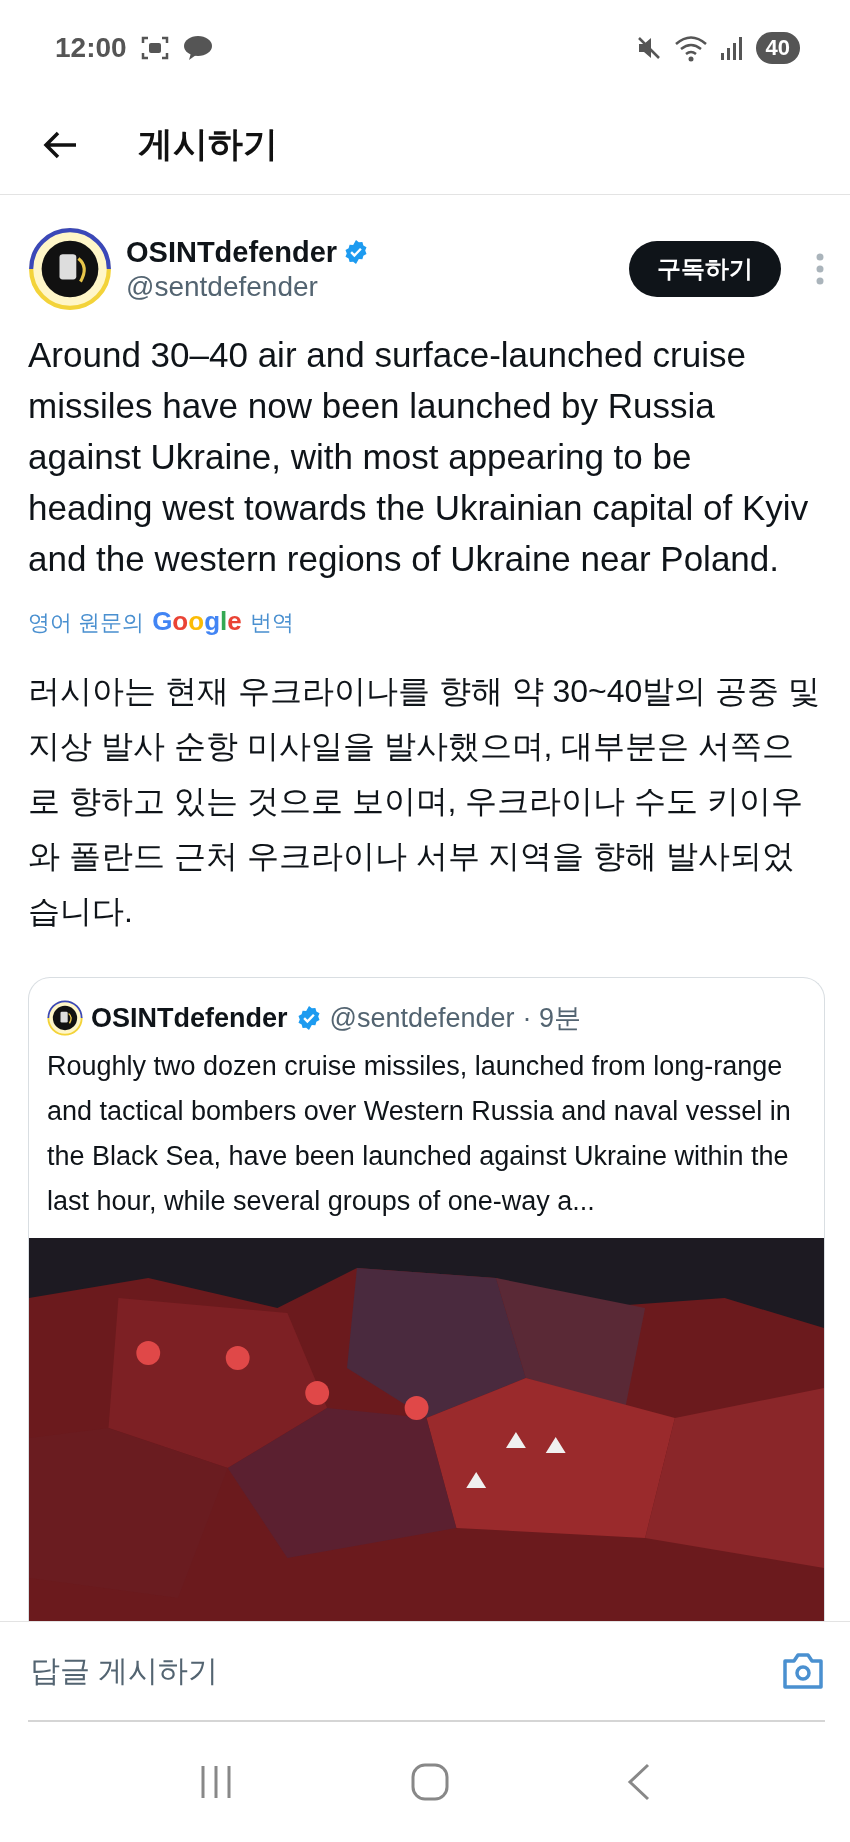  Describe the element at coordinates (419, 457) in the screenshot. I see `post-text: Around 30–40 air and surface-launched cruise missiles have now been launched by Russia against Ukraine, with most appearing to be heading west towards the Ukrainian capital of Kyiv and the western regions of Ukraine near Poland.` at that location.